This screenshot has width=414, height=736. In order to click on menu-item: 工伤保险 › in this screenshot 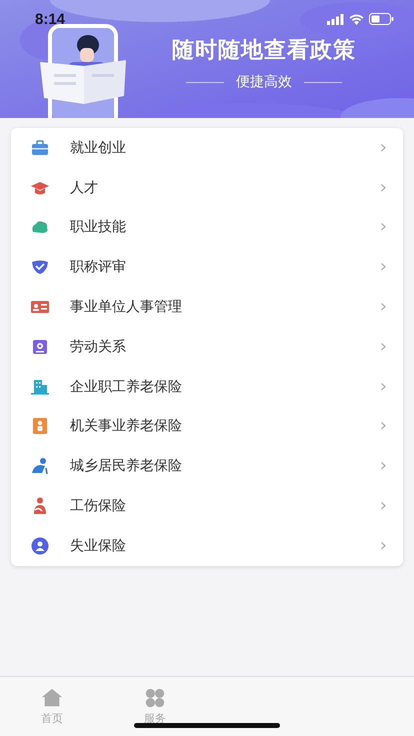, I will do `click(207, 506)`.